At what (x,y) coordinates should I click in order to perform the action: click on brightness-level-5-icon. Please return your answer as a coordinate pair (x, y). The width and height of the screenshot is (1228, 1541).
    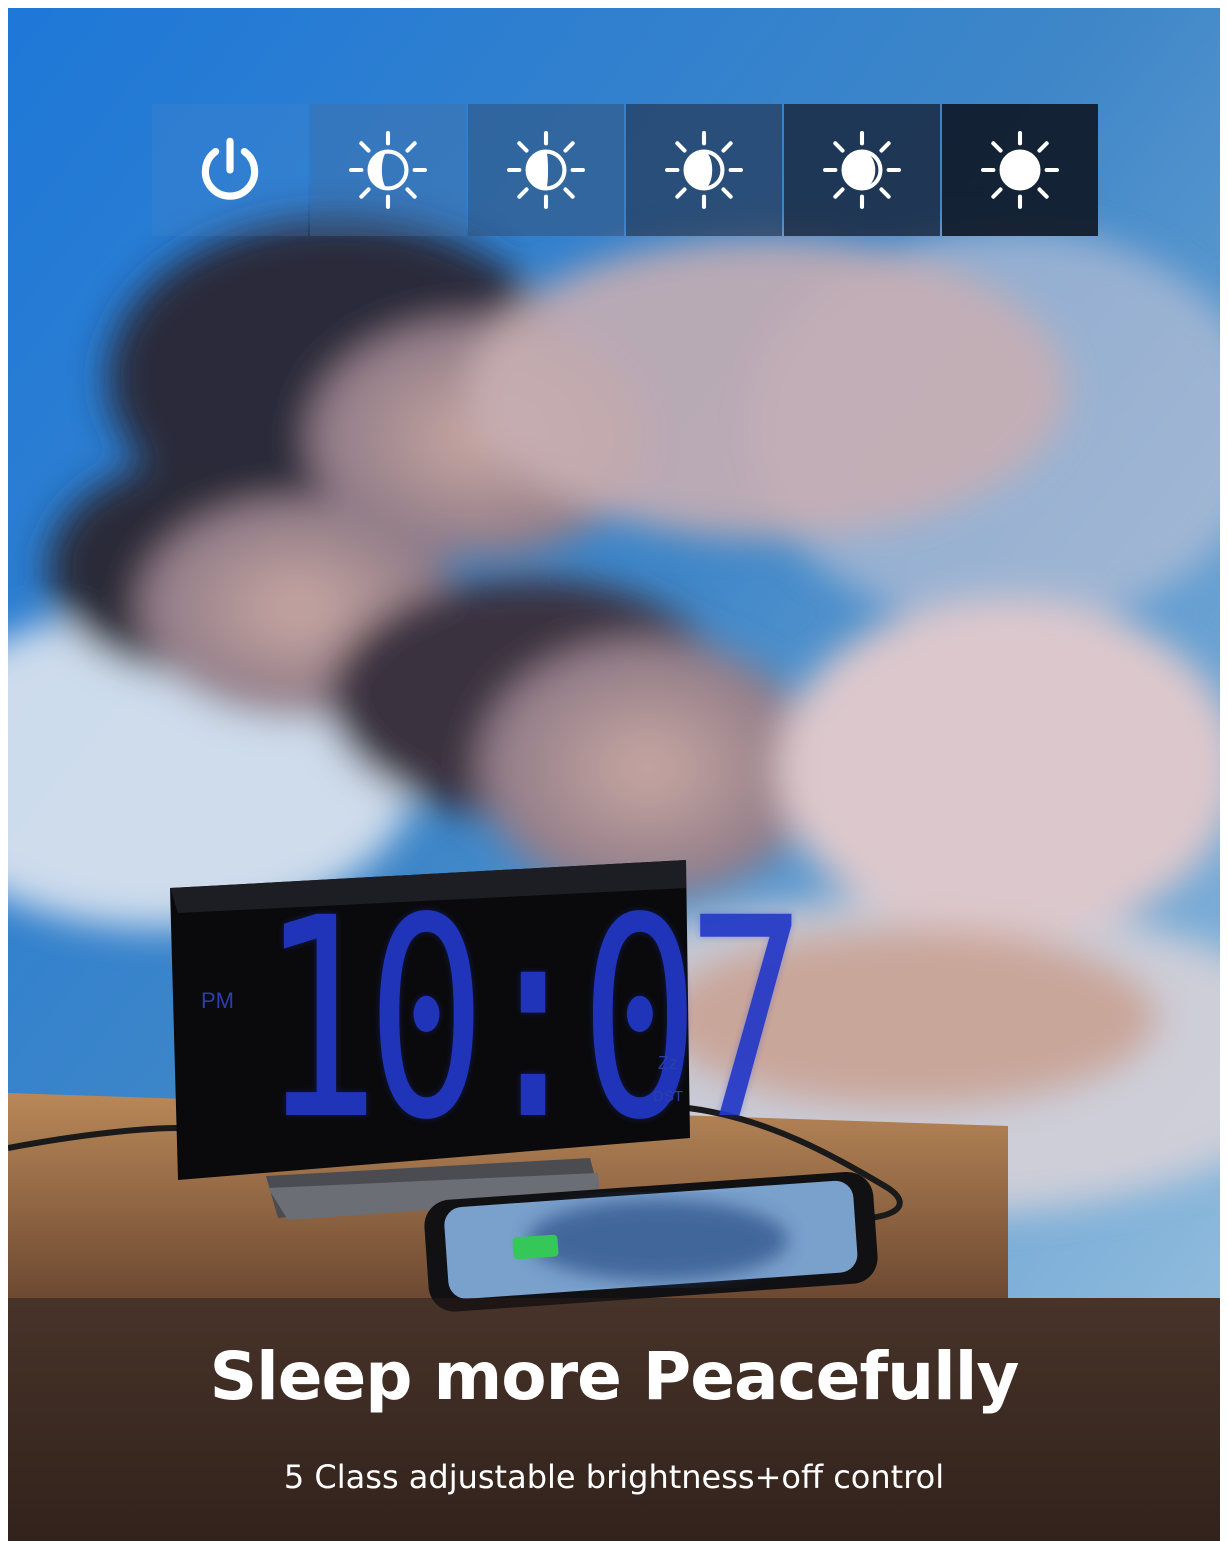
    Looking at the image, I should click on (1020, 170).